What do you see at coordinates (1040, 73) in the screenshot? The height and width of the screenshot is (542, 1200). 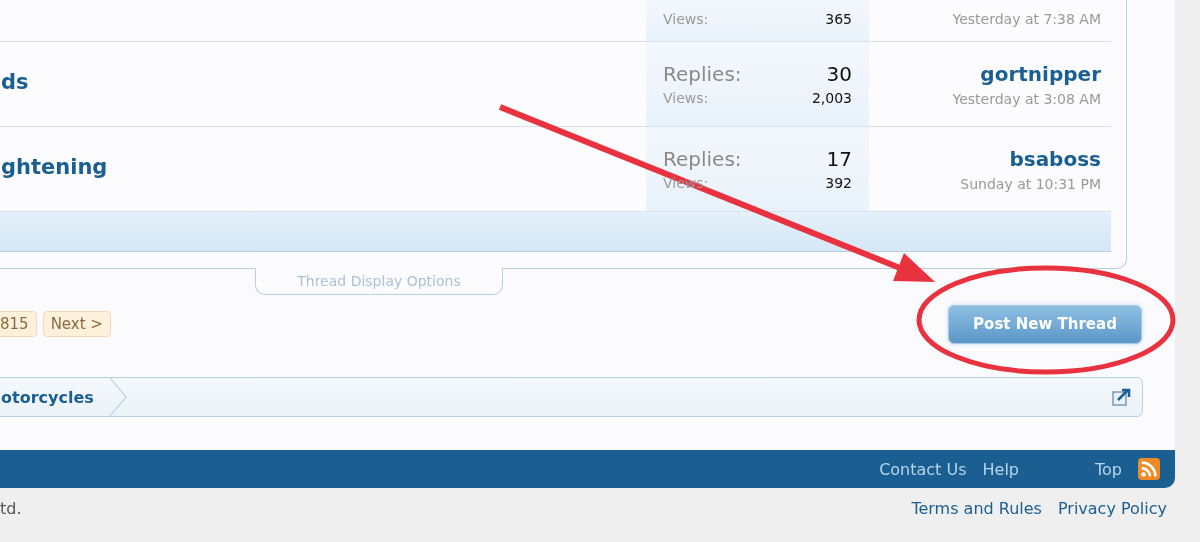 I see `last-poster-link: gortnipper` at bounding box center [1040, 73].